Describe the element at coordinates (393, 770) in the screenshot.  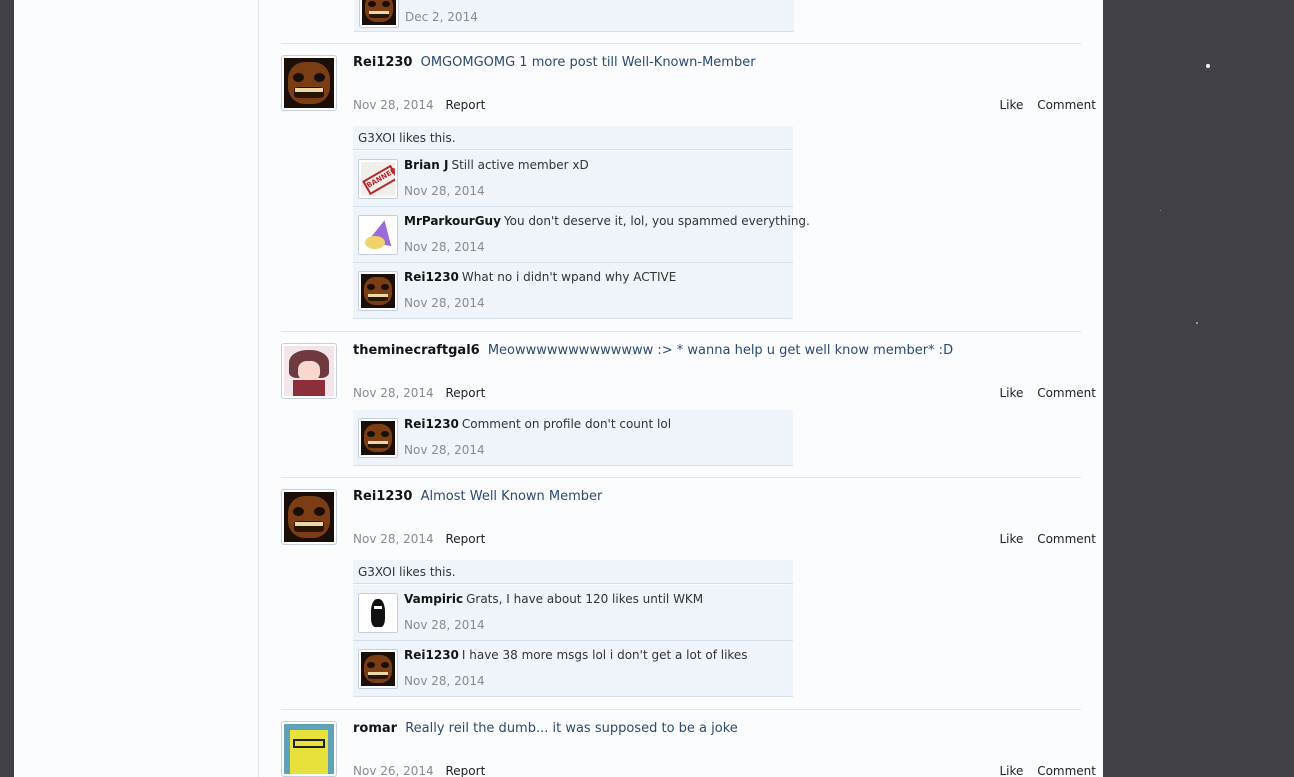
I see `post-date: Nov 26, 2014` at that location.